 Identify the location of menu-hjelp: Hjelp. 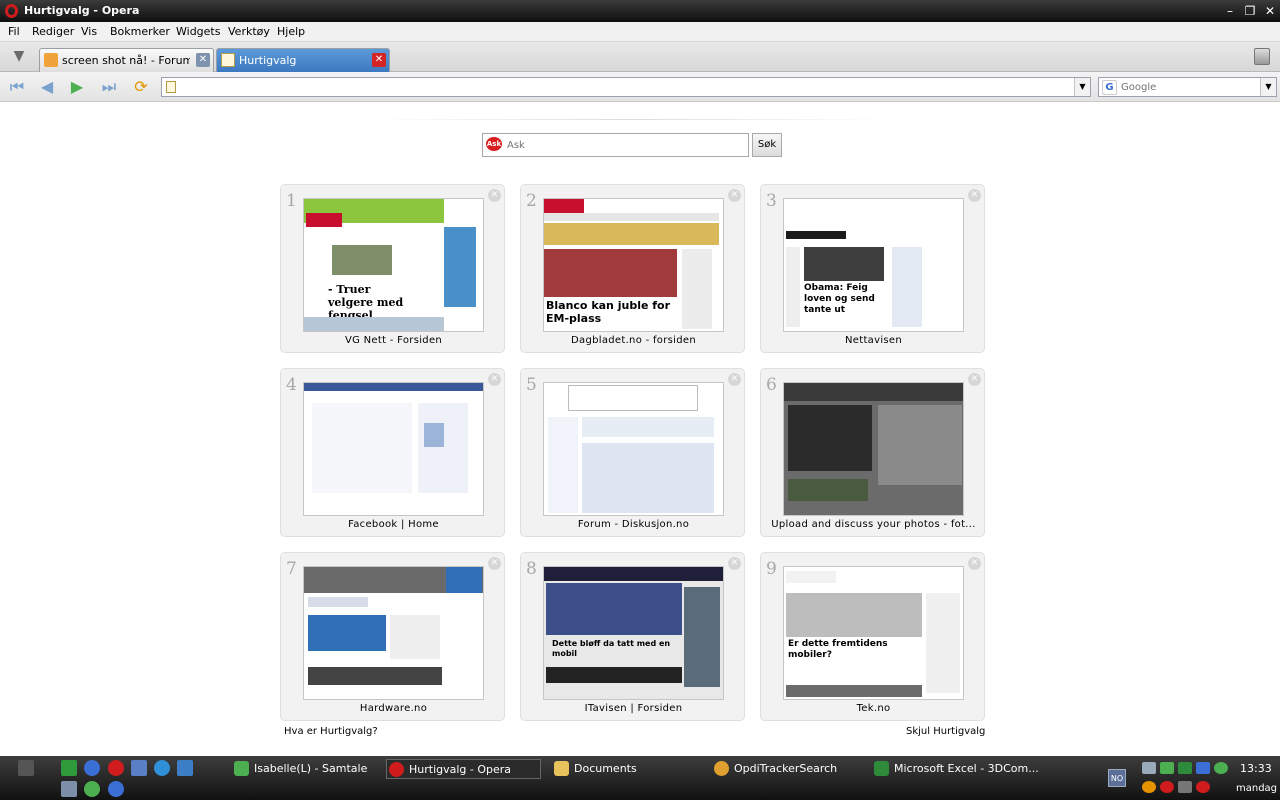
(291, 31).